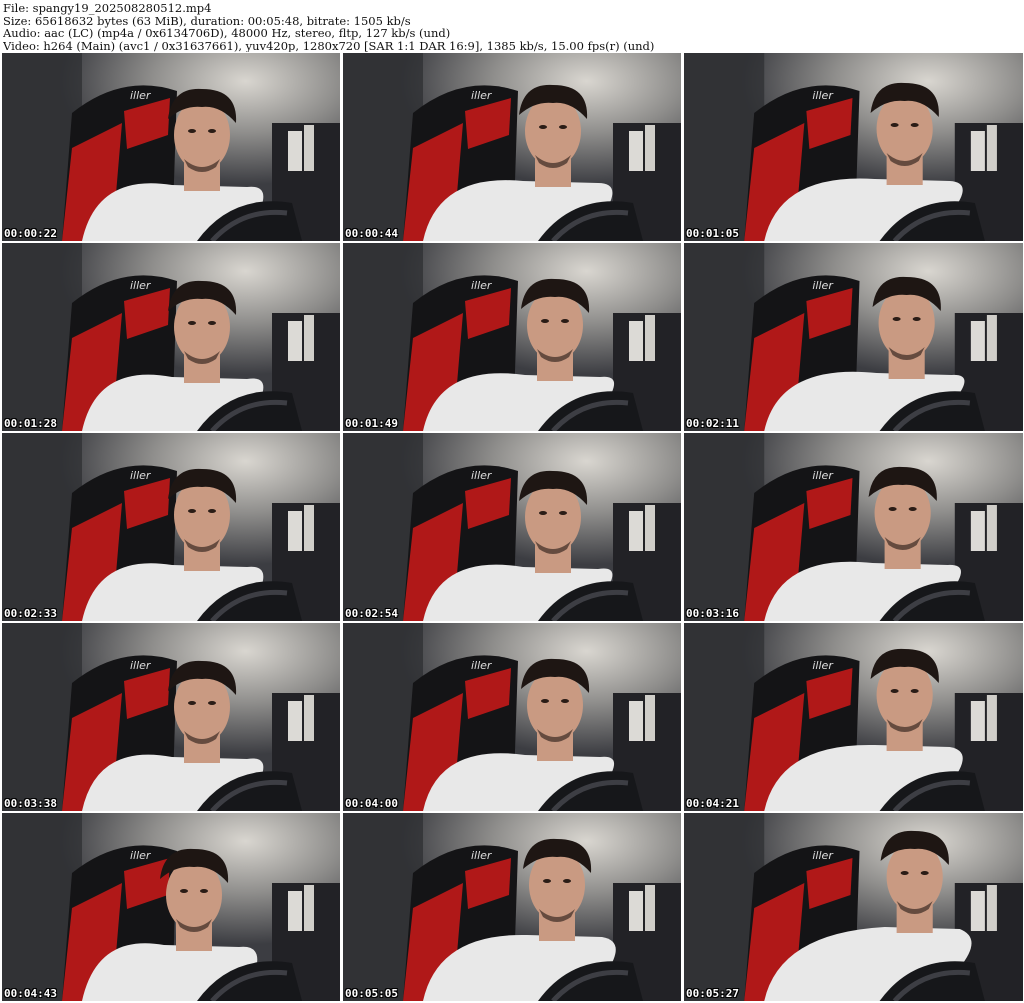  Describe the element at coordinates (30, 233) in the screenshot. I see `thumbnail-timestamp: 00:00:22` at that location.